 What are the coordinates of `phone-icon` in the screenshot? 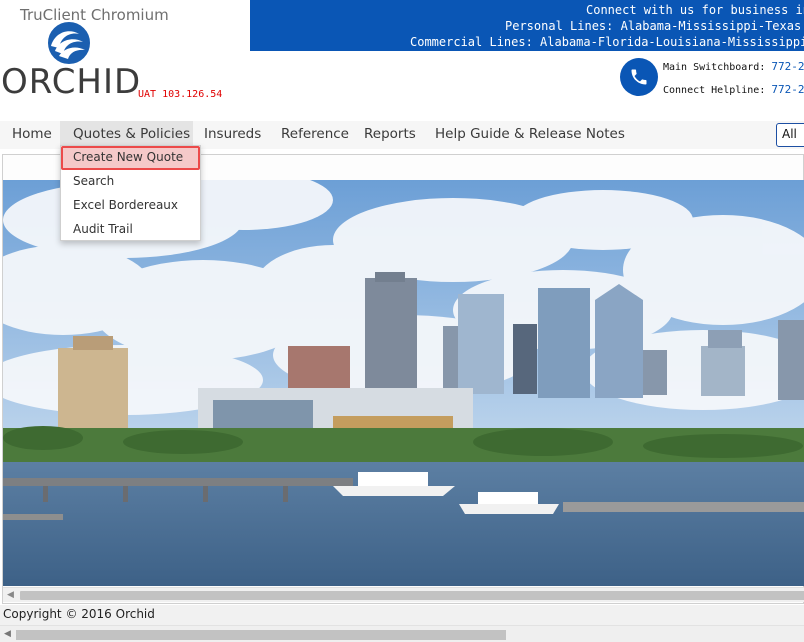 It's located at (639, 77).